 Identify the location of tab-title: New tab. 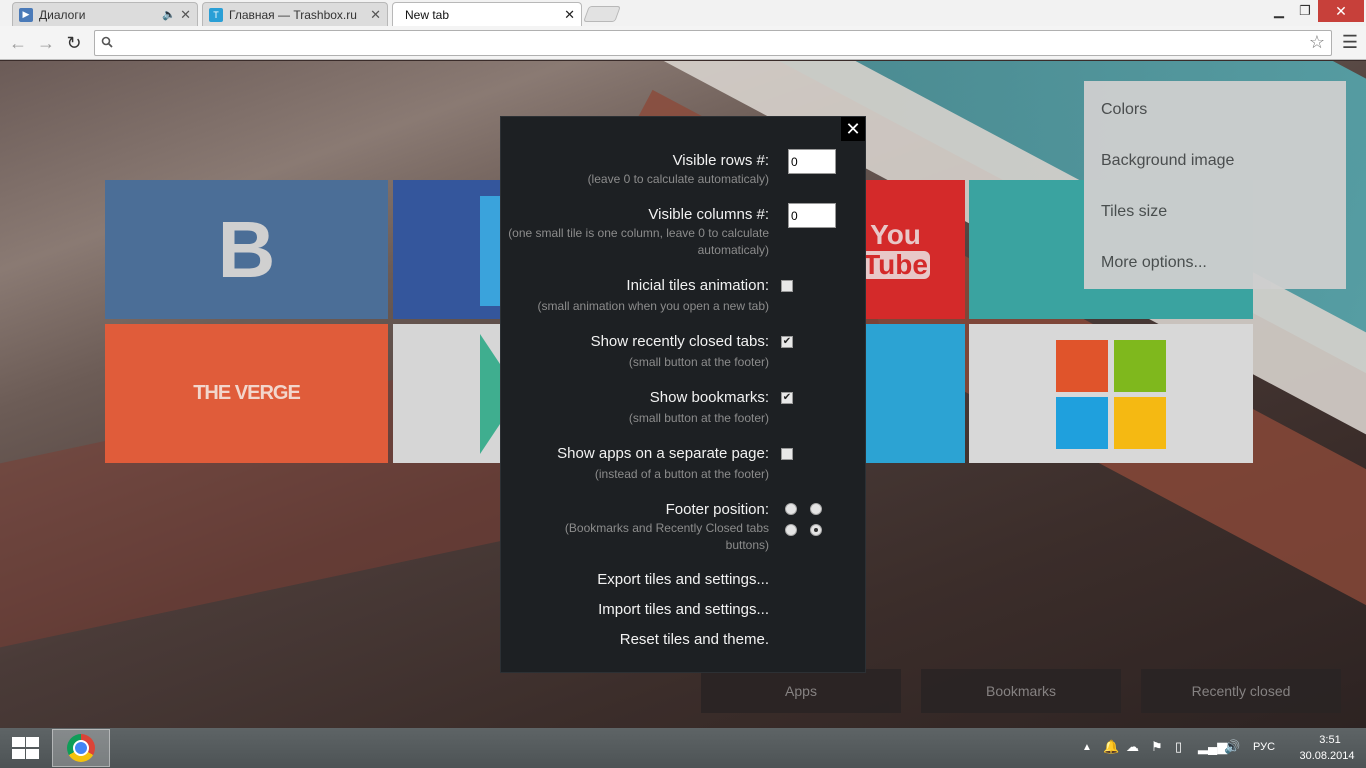
(427, 14).